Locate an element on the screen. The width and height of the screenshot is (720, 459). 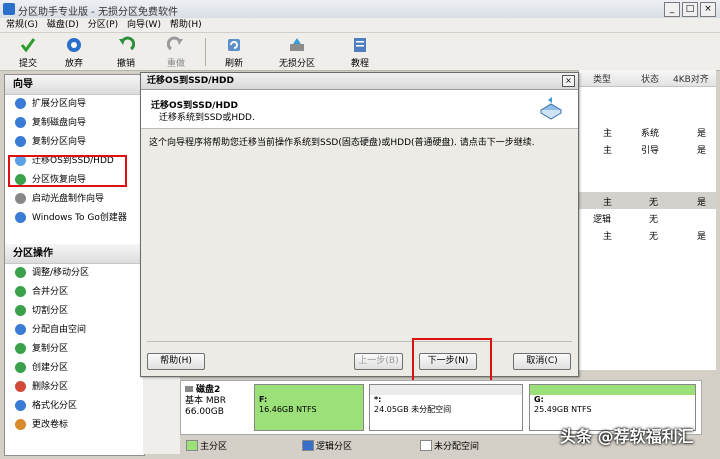
tutorial-button: 教程 is located at coordinates (360, 52).